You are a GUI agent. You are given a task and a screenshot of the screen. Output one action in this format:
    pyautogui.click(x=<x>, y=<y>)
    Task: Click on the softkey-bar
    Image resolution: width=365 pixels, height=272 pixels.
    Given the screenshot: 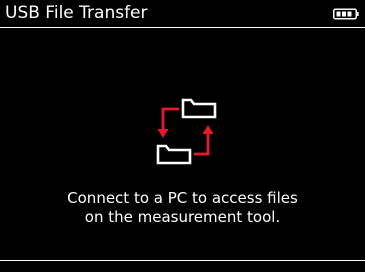 What is the action you would take?
    pyautogui.click(x=182, y=266)
    